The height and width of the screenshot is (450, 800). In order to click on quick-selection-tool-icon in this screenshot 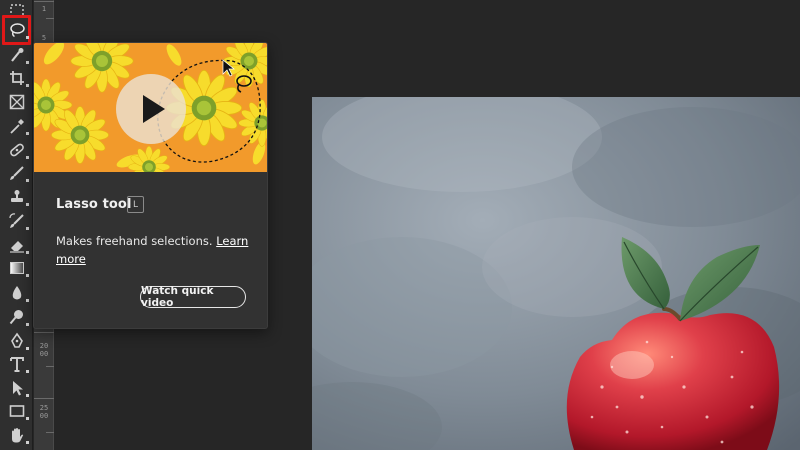, I will do `click(17, 55)`.